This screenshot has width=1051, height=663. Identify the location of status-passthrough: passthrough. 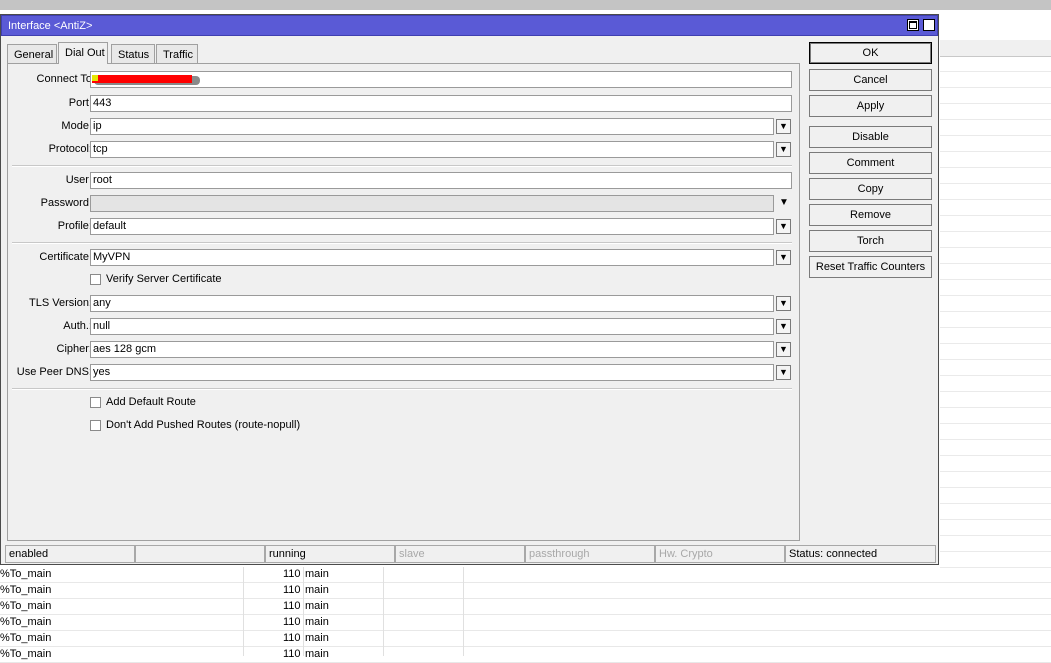
(590, 554).